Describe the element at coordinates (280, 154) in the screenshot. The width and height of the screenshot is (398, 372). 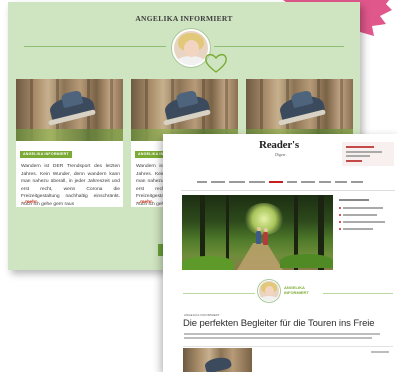
I see `site-logo-sub: Digest` at that location.